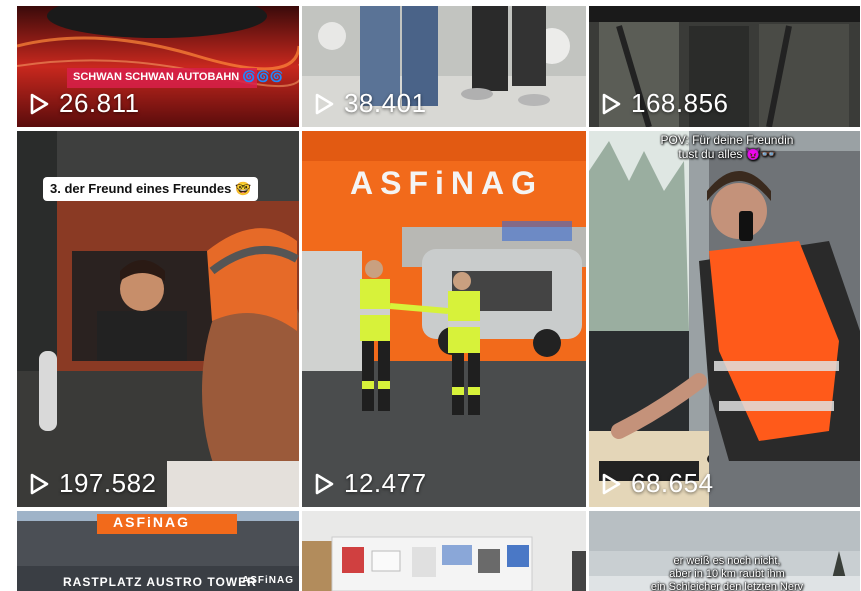 The height and width of the screenshot is (591, 861). I want to click on asfinag-brand: ASFiNAG, so click(268, 580).